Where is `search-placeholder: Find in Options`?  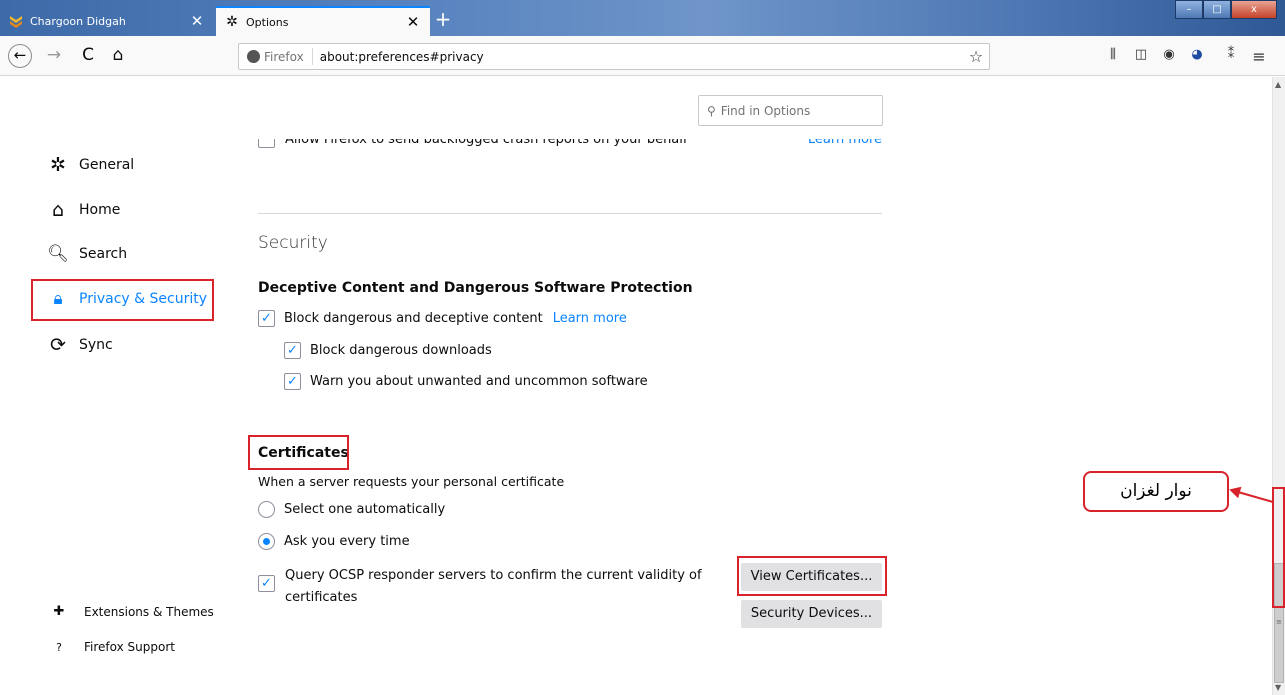 search-placeholder: Find in Options is located at coordinates (765, 110).